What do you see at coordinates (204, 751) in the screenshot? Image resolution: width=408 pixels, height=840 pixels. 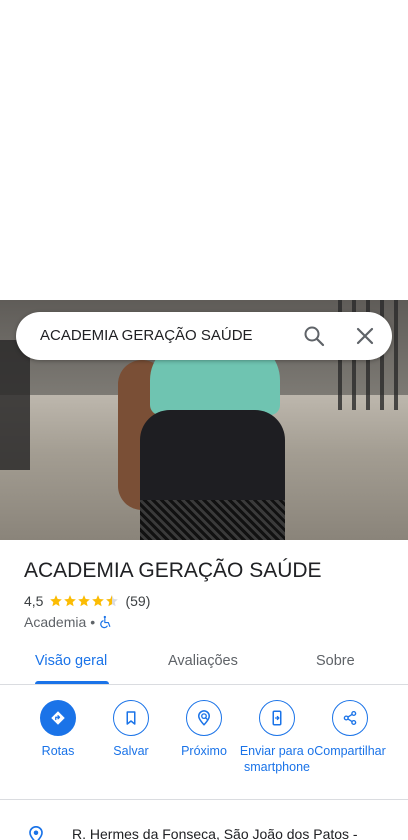 I see `nearby-label: Próximo` at bounding box center [204, 751].